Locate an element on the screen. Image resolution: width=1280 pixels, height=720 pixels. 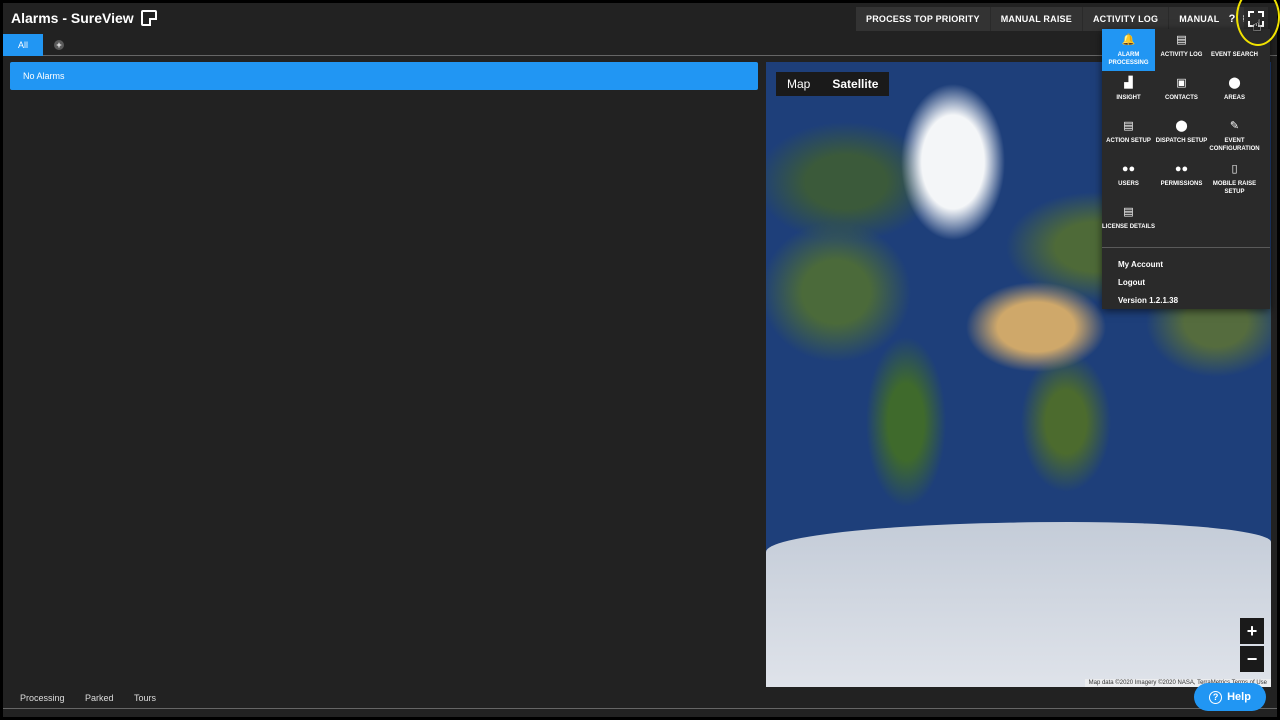
tab-tours: Tours is located at coordinates (145, 698).